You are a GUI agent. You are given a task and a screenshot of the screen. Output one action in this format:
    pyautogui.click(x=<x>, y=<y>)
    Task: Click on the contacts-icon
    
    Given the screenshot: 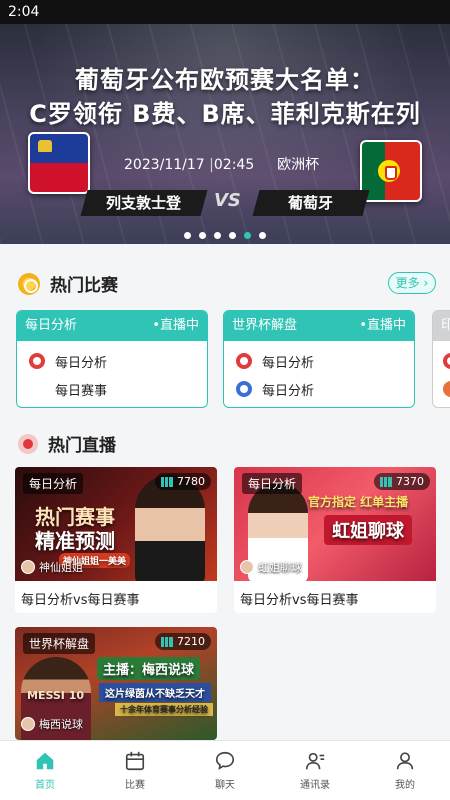 What is the action you would take?
    pyautogui.click(x=315, y=761)
    